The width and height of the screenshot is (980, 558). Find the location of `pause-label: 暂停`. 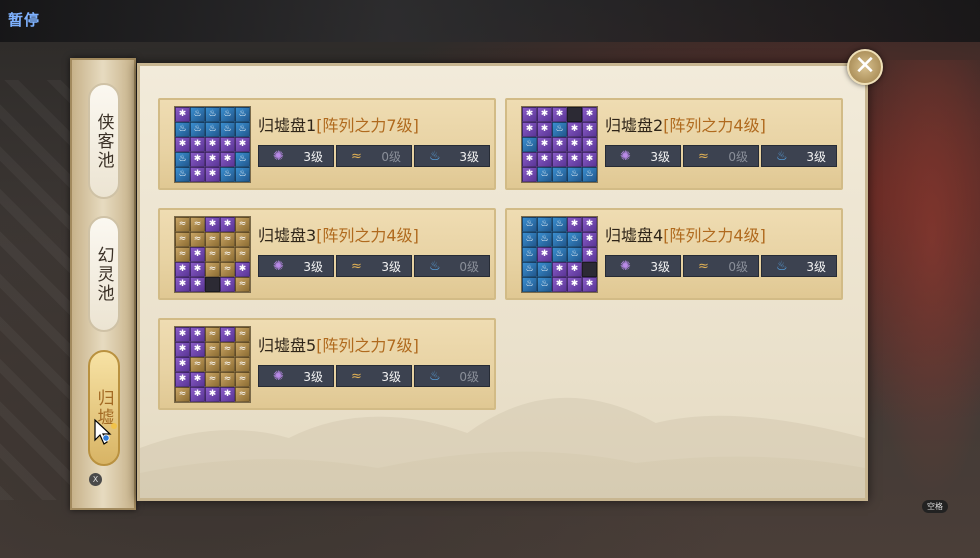

pause-label: 暂停 is located at coordinates (24, 19).